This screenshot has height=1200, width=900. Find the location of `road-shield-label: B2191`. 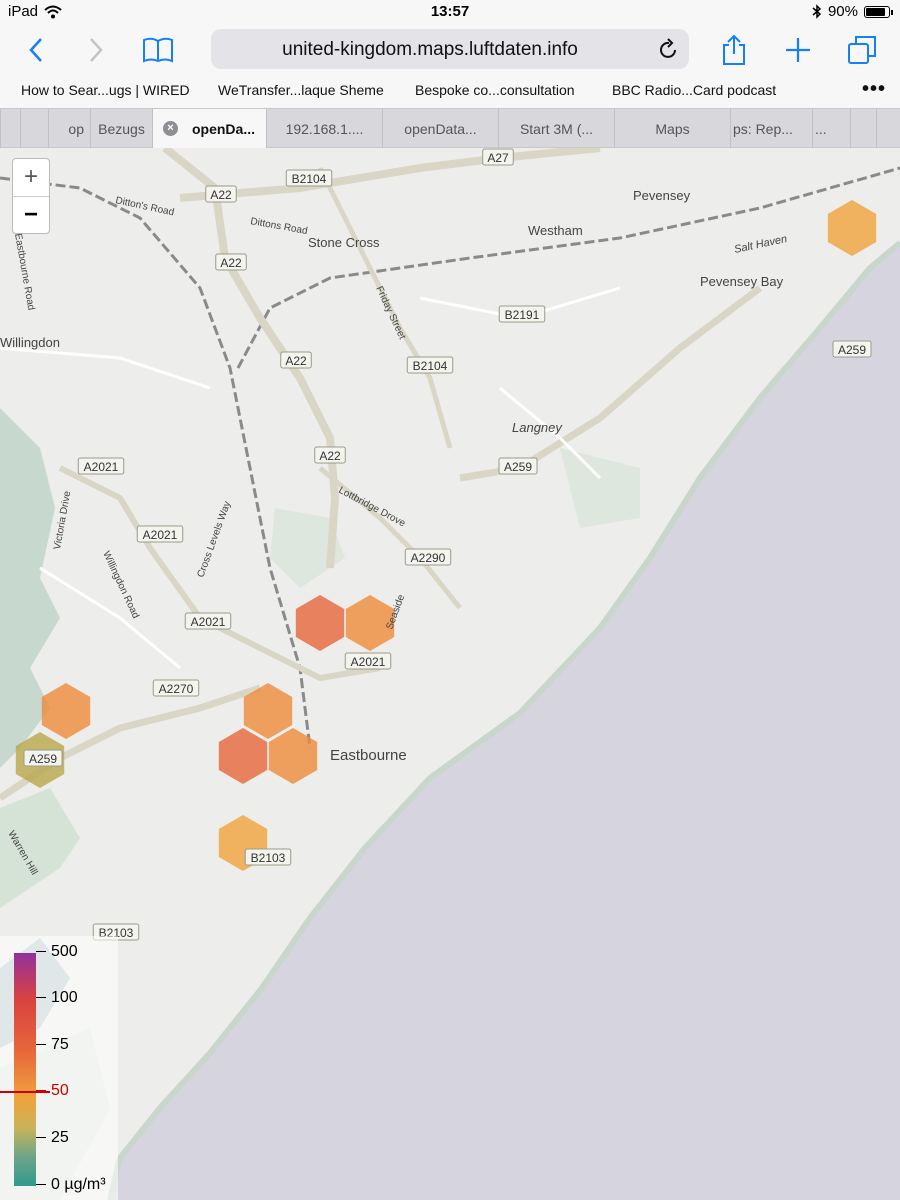

road-shield-label: B2191 is located at coordinates (522, 315).